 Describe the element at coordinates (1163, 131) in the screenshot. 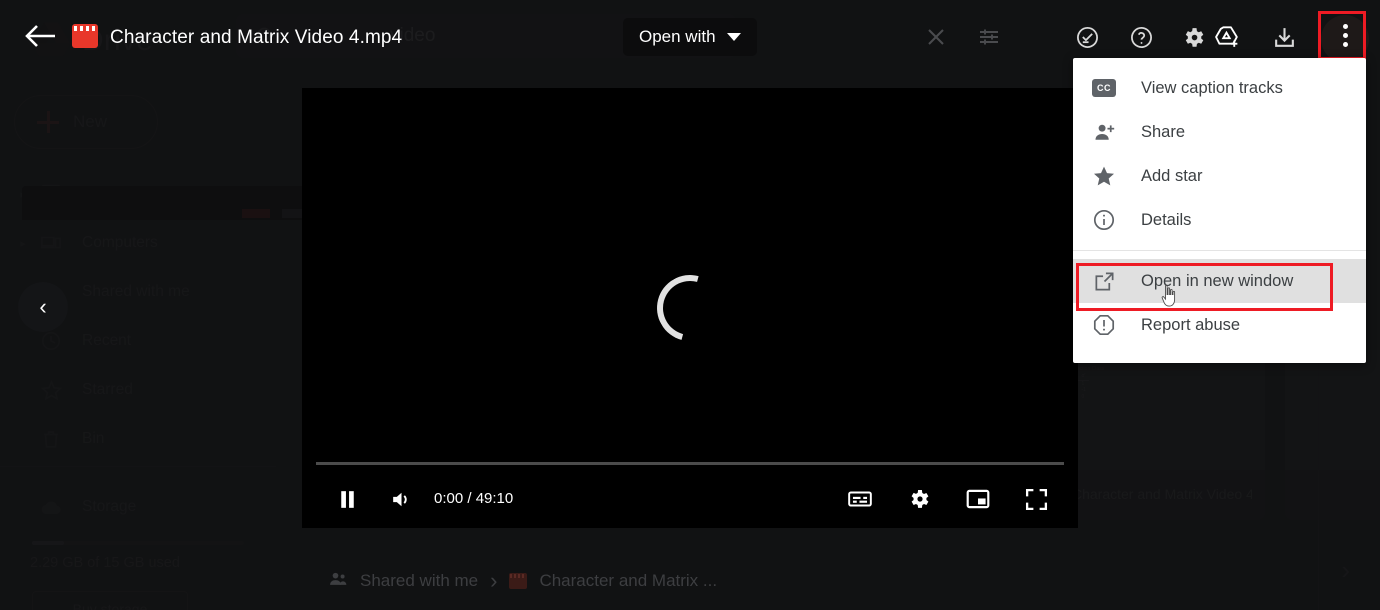

I see `menu-item-label: Share` at that location.